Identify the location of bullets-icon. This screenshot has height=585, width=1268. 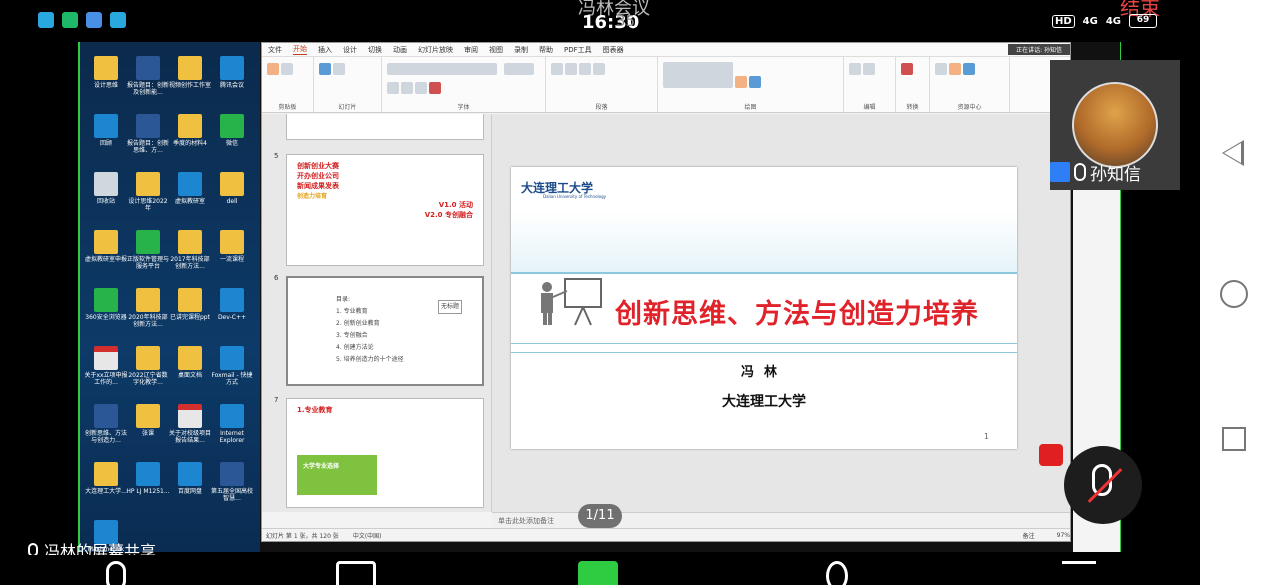
(557, 69).